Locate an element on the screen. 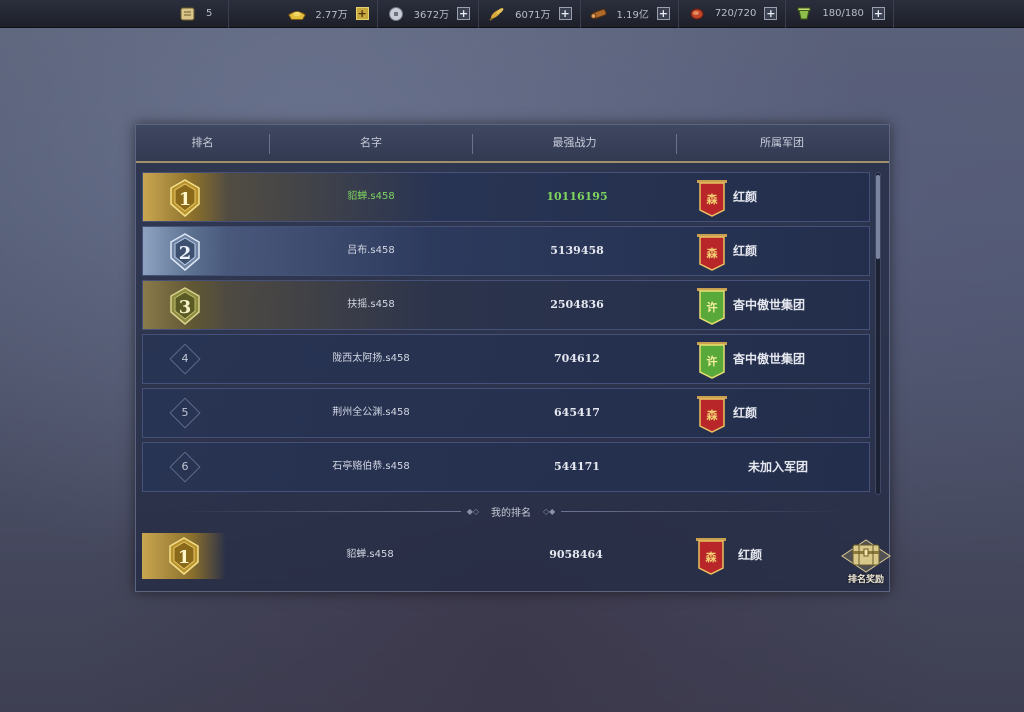 The height and width of the screenshot is (712, 1024). resource-stamina: 720/720 + is located at coordinates (733, 14).